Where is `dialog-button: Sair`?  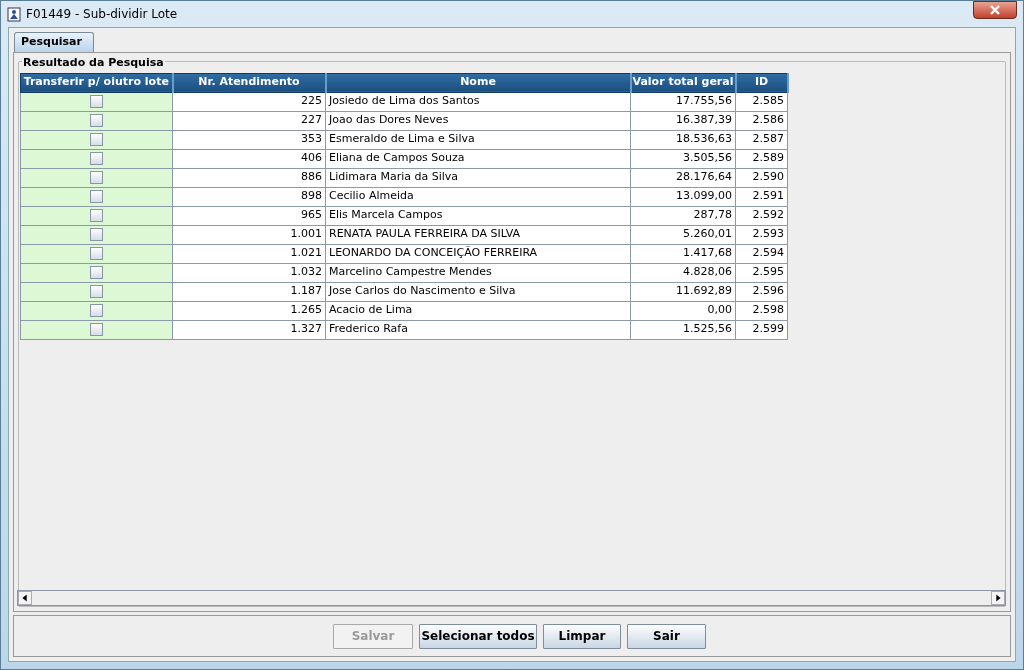
dialog-button: Sair is located at coordinates (666, 636).